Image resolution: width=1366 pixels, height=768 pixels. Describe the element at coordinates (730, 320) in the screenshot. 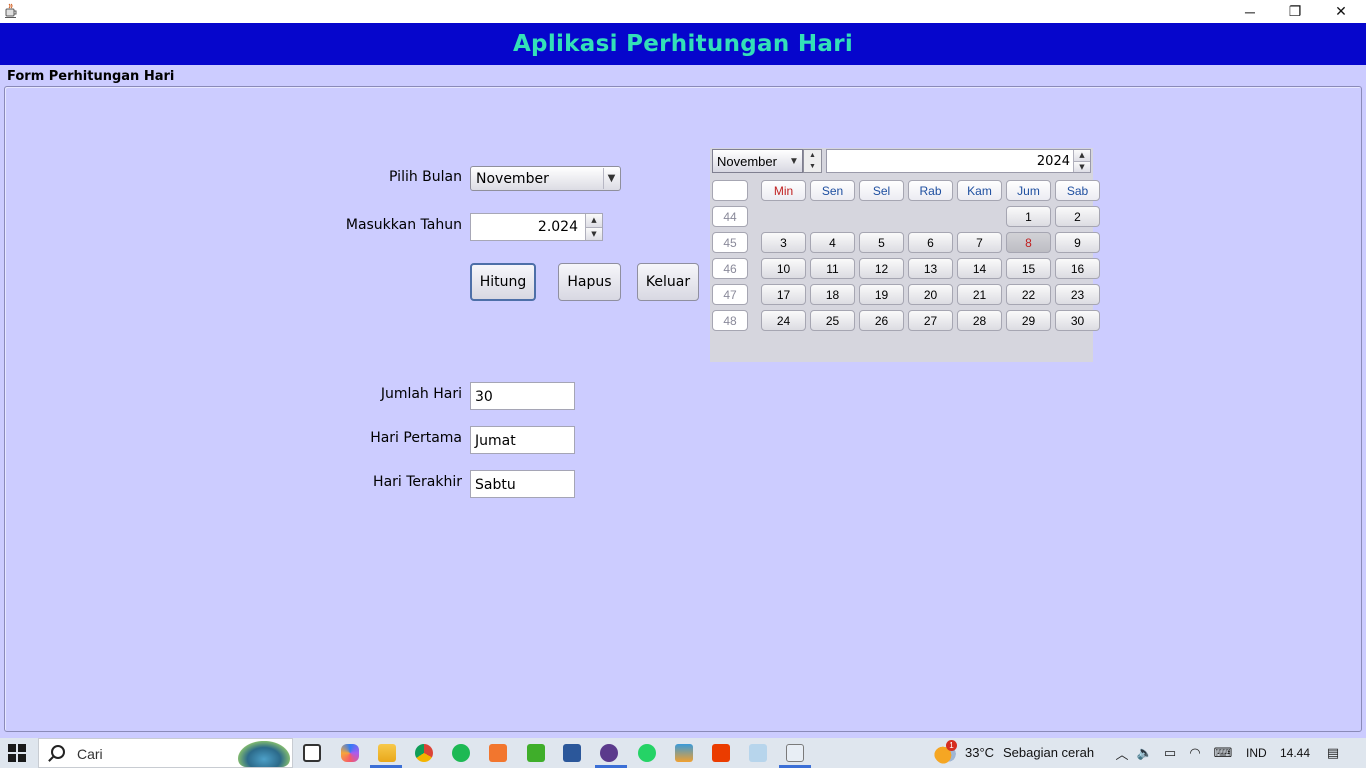

I see `calendar-week-number: 48` at that location.